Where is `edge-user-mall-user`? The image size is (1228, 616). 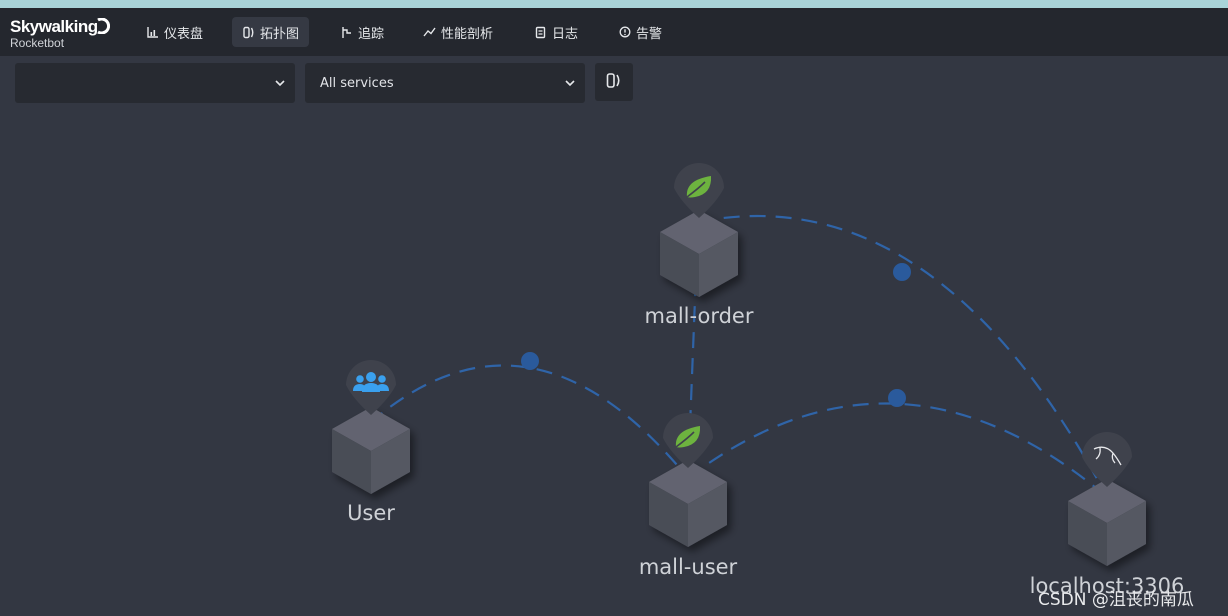 edge-user-mall-user is located at coordinates (529, 415).